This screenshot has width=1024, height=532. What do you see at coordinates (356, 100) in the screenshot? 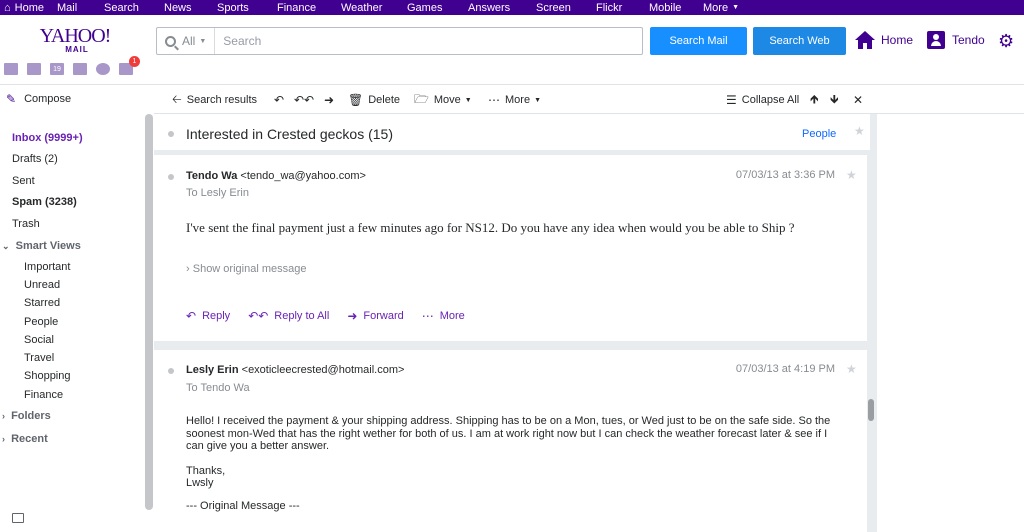
I see `trash-icon: 🗑` at bounding box center [356, 100].